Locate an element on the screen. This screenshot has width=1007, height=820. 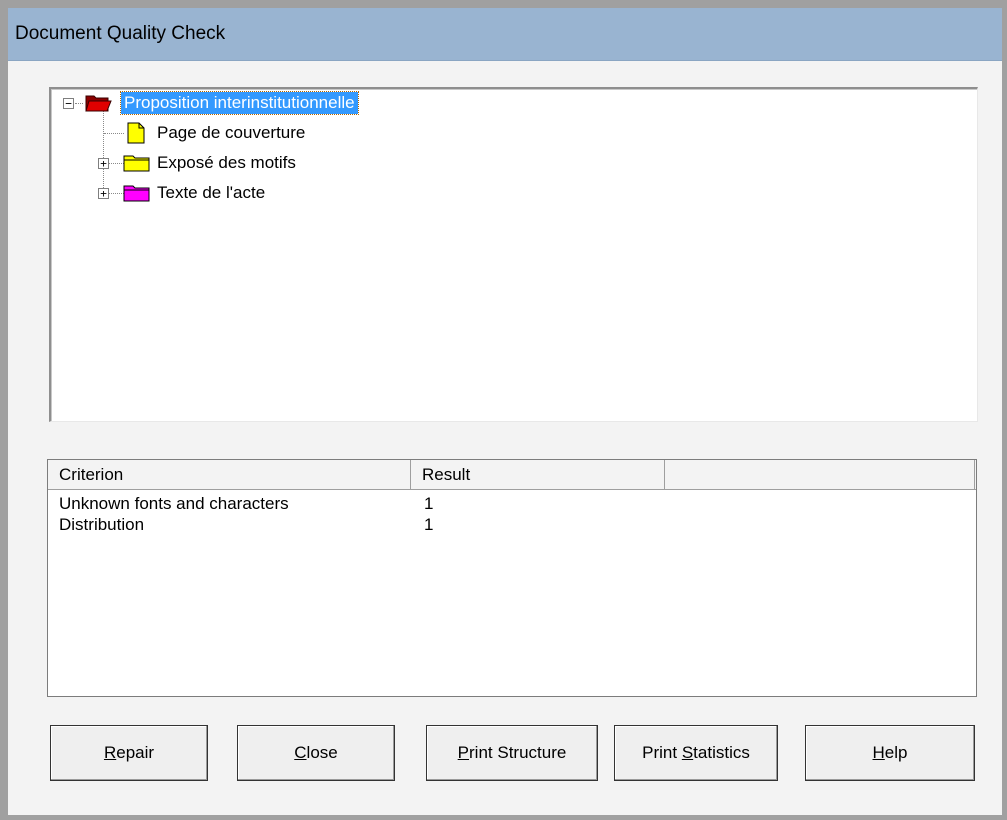
print-structure-button: Print Structure is located at coordinates (512, 753).